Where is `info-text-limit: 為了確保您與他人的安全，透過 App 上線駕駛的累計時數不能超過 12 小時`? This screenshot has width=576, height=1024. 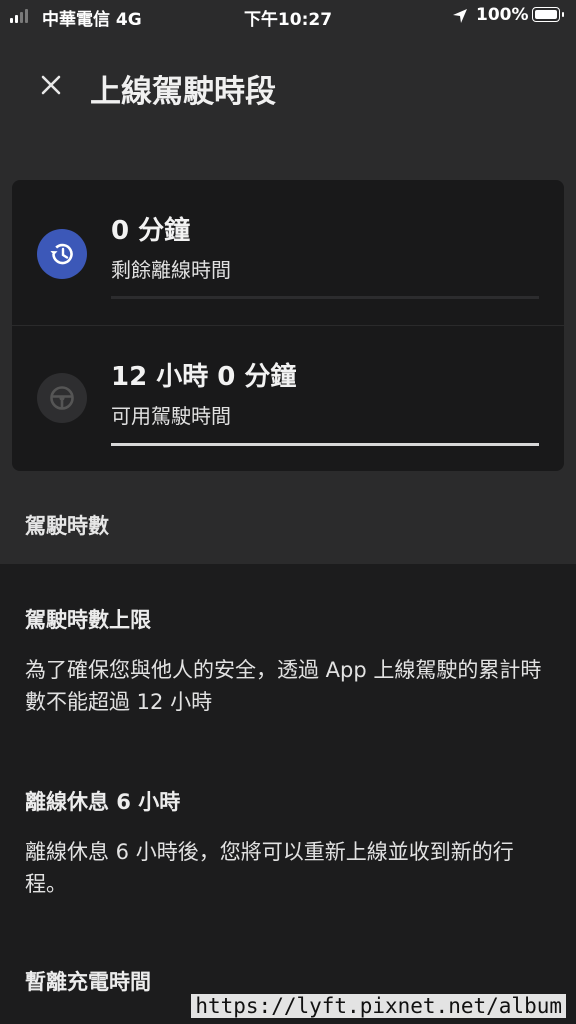 info-text-limit: 為了確保您與他人的安全，透過 App 上線駕駛的累計時數不能超過 12 小時 is located at coordinates (283, 686).